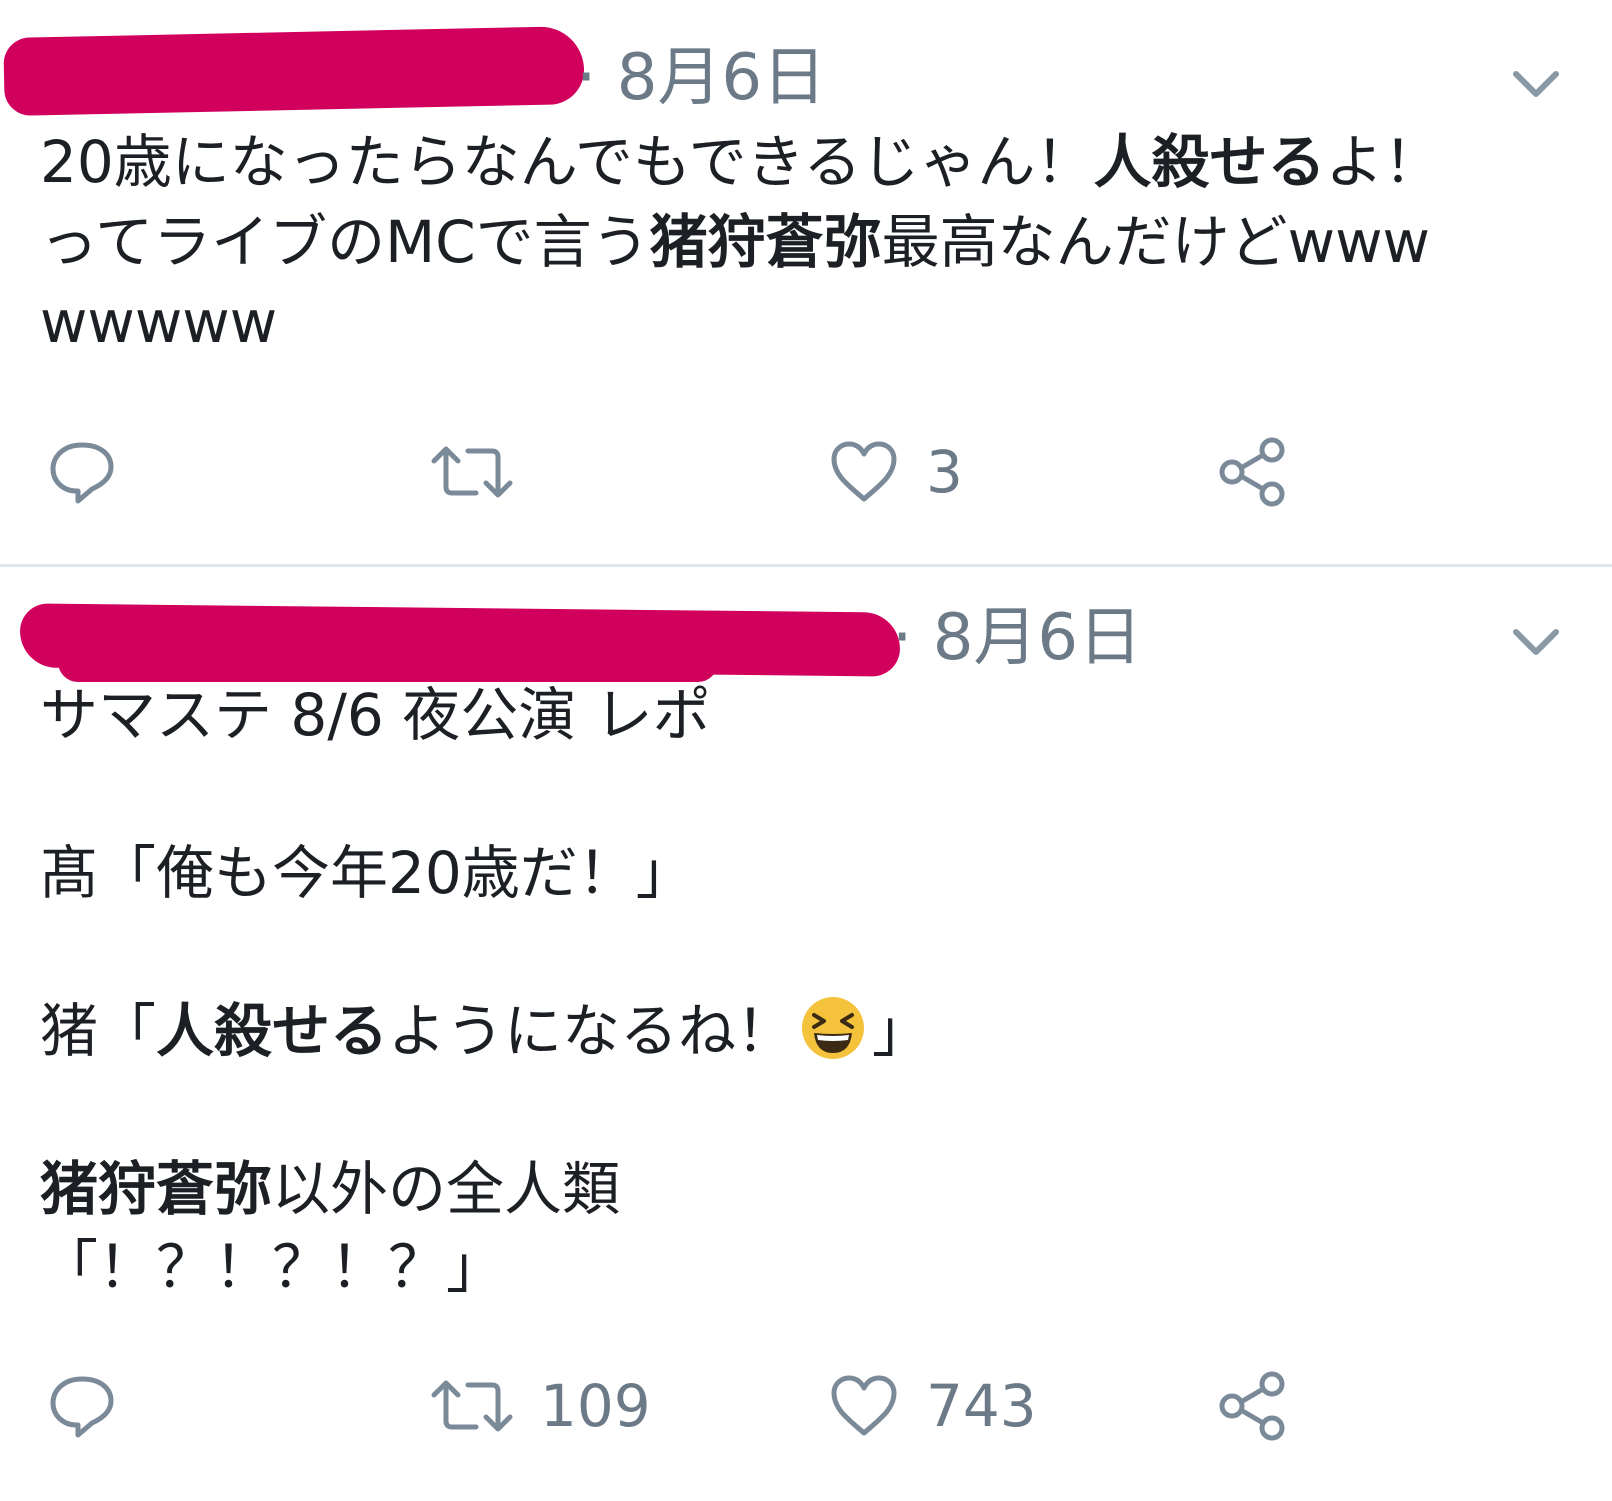  What do you see at coordinates (944, 472) in the screenshot?
I see `like-count: 3` at bounding box center [944, 472].